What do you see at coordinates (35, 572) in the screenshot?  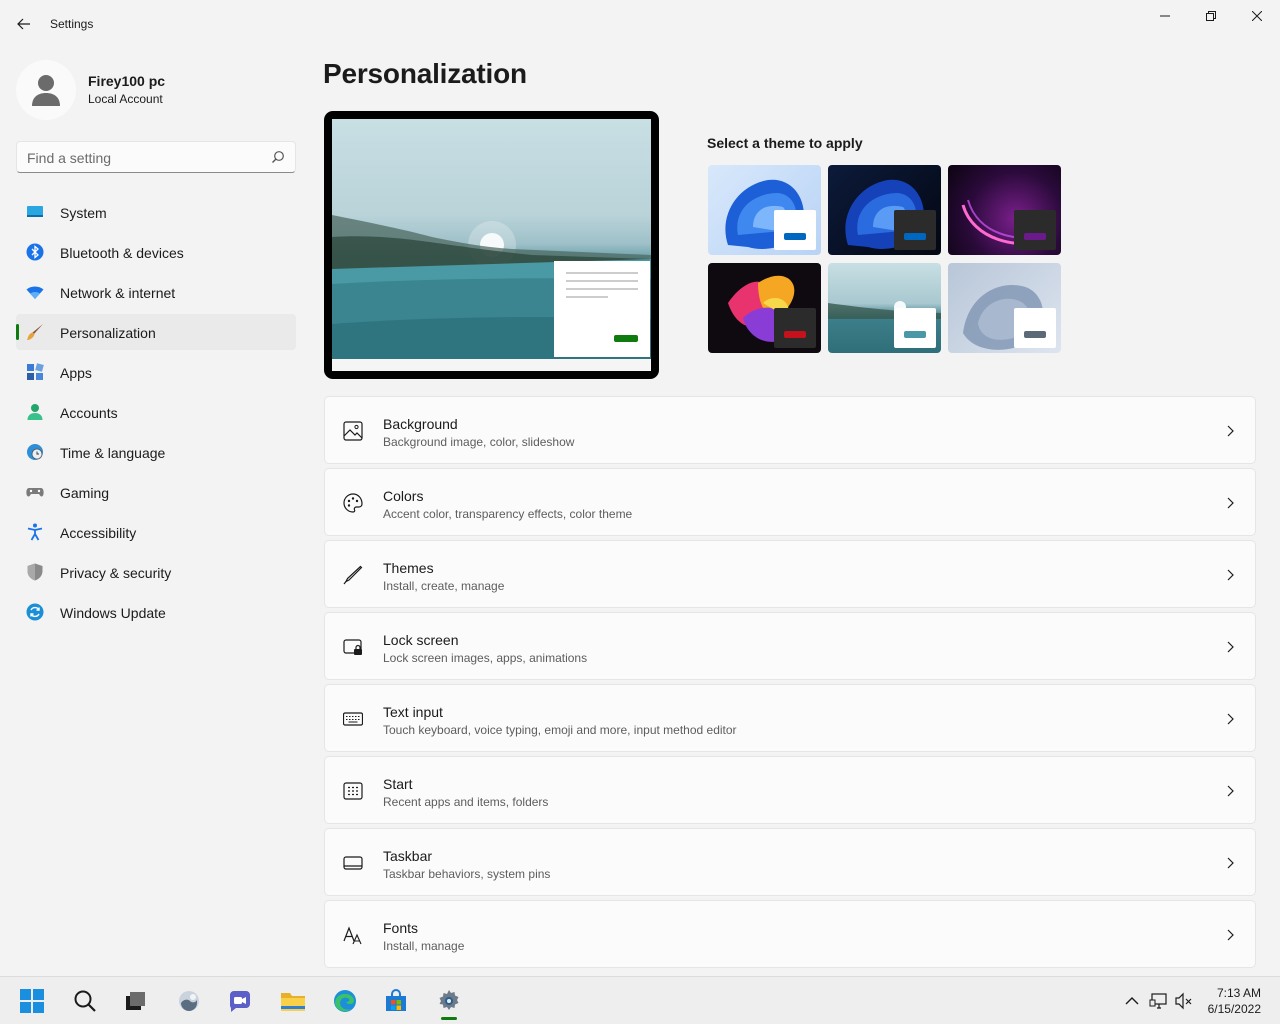 I see `shield-icon` at bounding box center [35, 572].